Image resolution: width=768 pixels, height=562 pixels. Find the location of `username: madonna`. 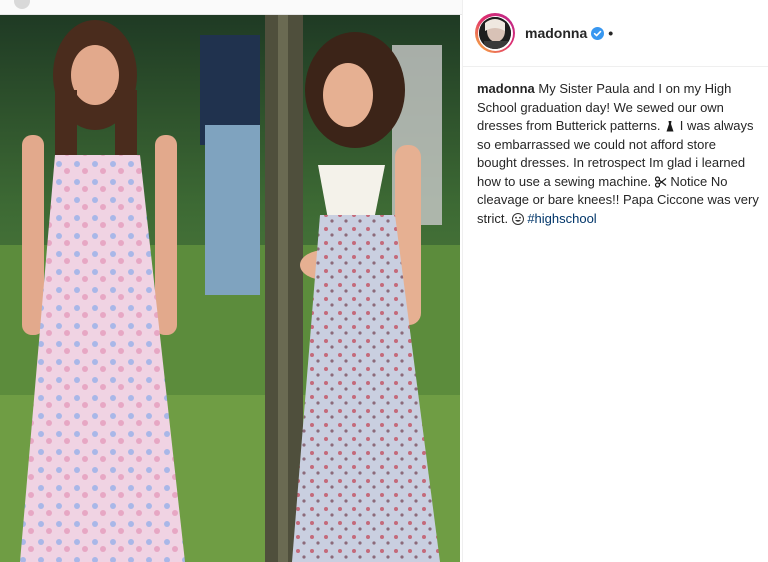

username: madonna is located at coordinates (556, 33).